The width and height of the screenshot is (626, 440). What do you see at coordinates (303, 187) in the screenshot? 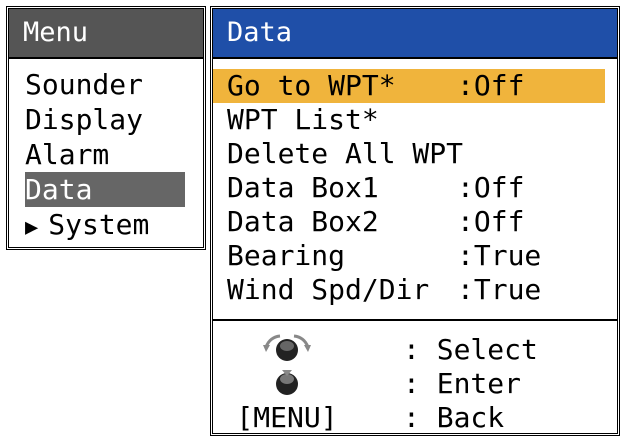
I see `item-label: Data Box1` at bounding box center [303, 187].